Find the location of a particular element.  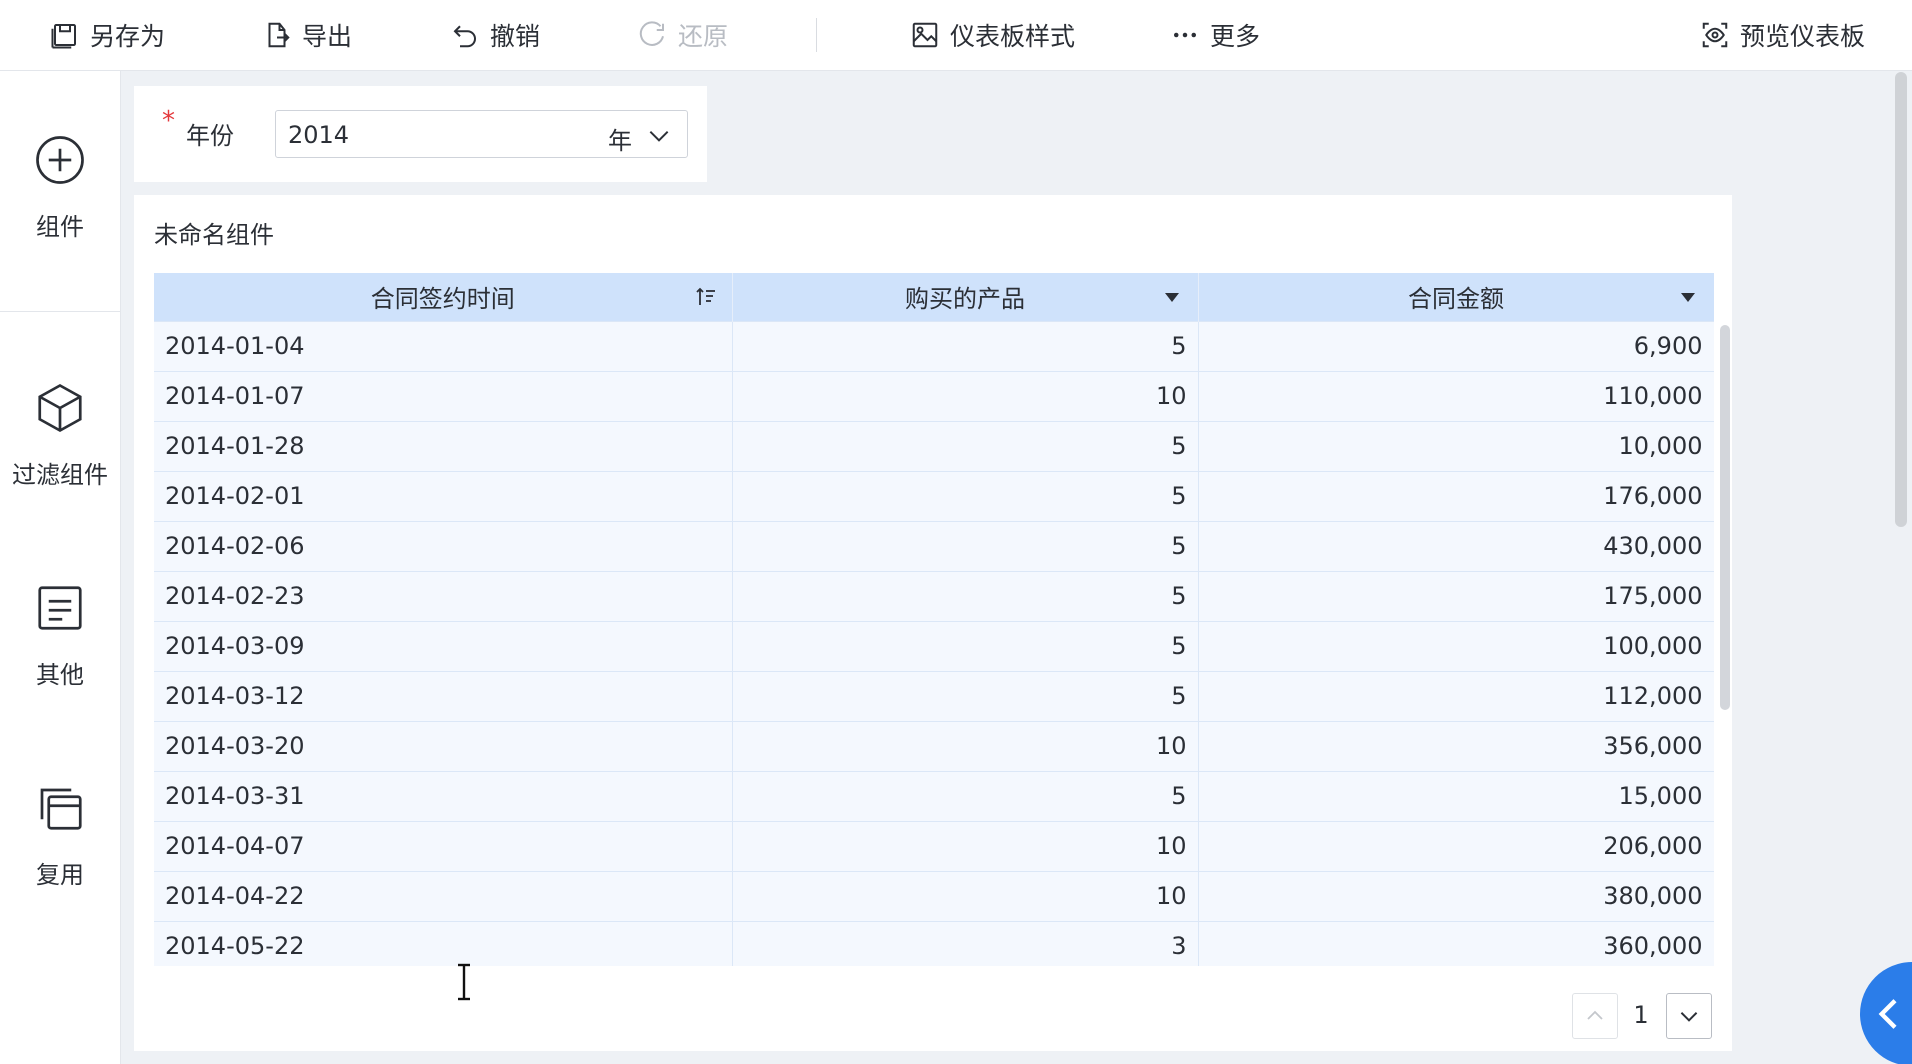

column-header-sign-date: 合同签约时间 is located at coordinates (443, 297).